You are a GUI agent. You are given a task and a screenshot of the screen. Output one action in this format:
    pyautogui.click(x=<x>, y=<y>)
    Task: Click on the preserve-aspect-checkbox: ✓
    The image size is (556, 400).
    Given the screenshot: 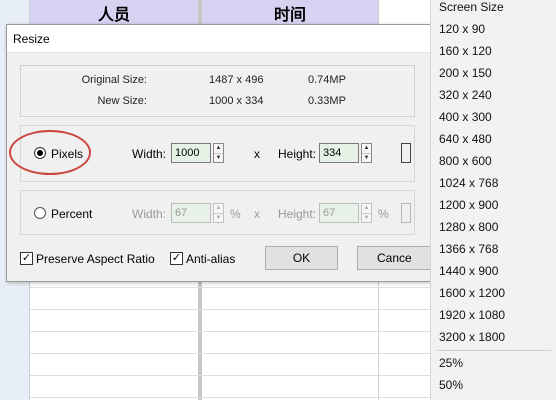 What is the action you would take?
    pyautogui.click(x=26, y=258)
    